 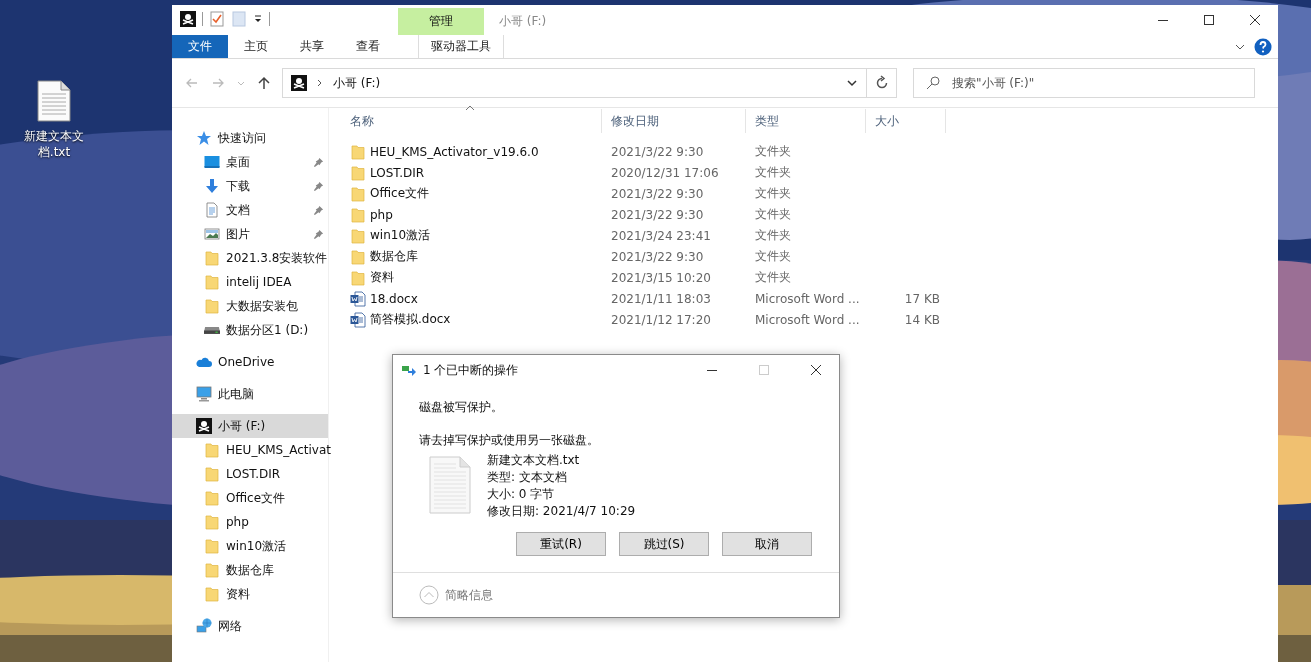 I want to click on nav-item: Office文件, so click(x=250, y=498).